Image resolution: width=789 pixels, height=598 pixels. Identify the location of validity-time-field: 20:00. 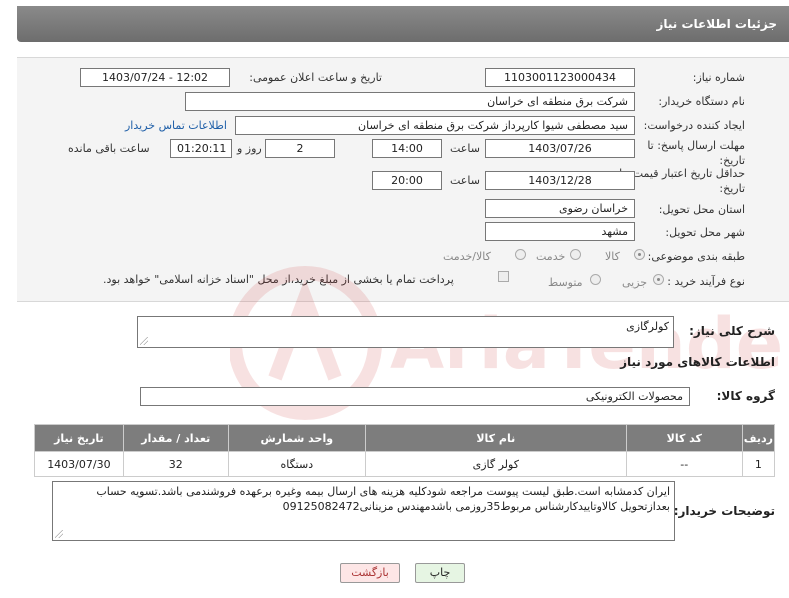
(407, 180).